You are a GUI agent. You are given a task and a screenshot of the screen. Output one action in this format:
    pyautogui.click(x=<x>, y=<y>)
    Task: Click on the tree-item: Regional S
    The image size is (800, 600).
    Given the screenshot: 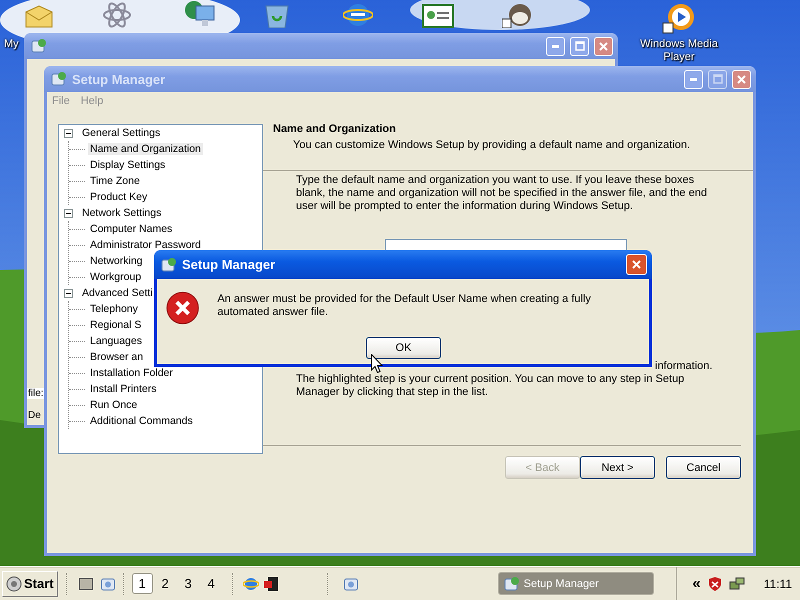 What is the action you would take?
    pyautogui.click(x=116, y=325)
    